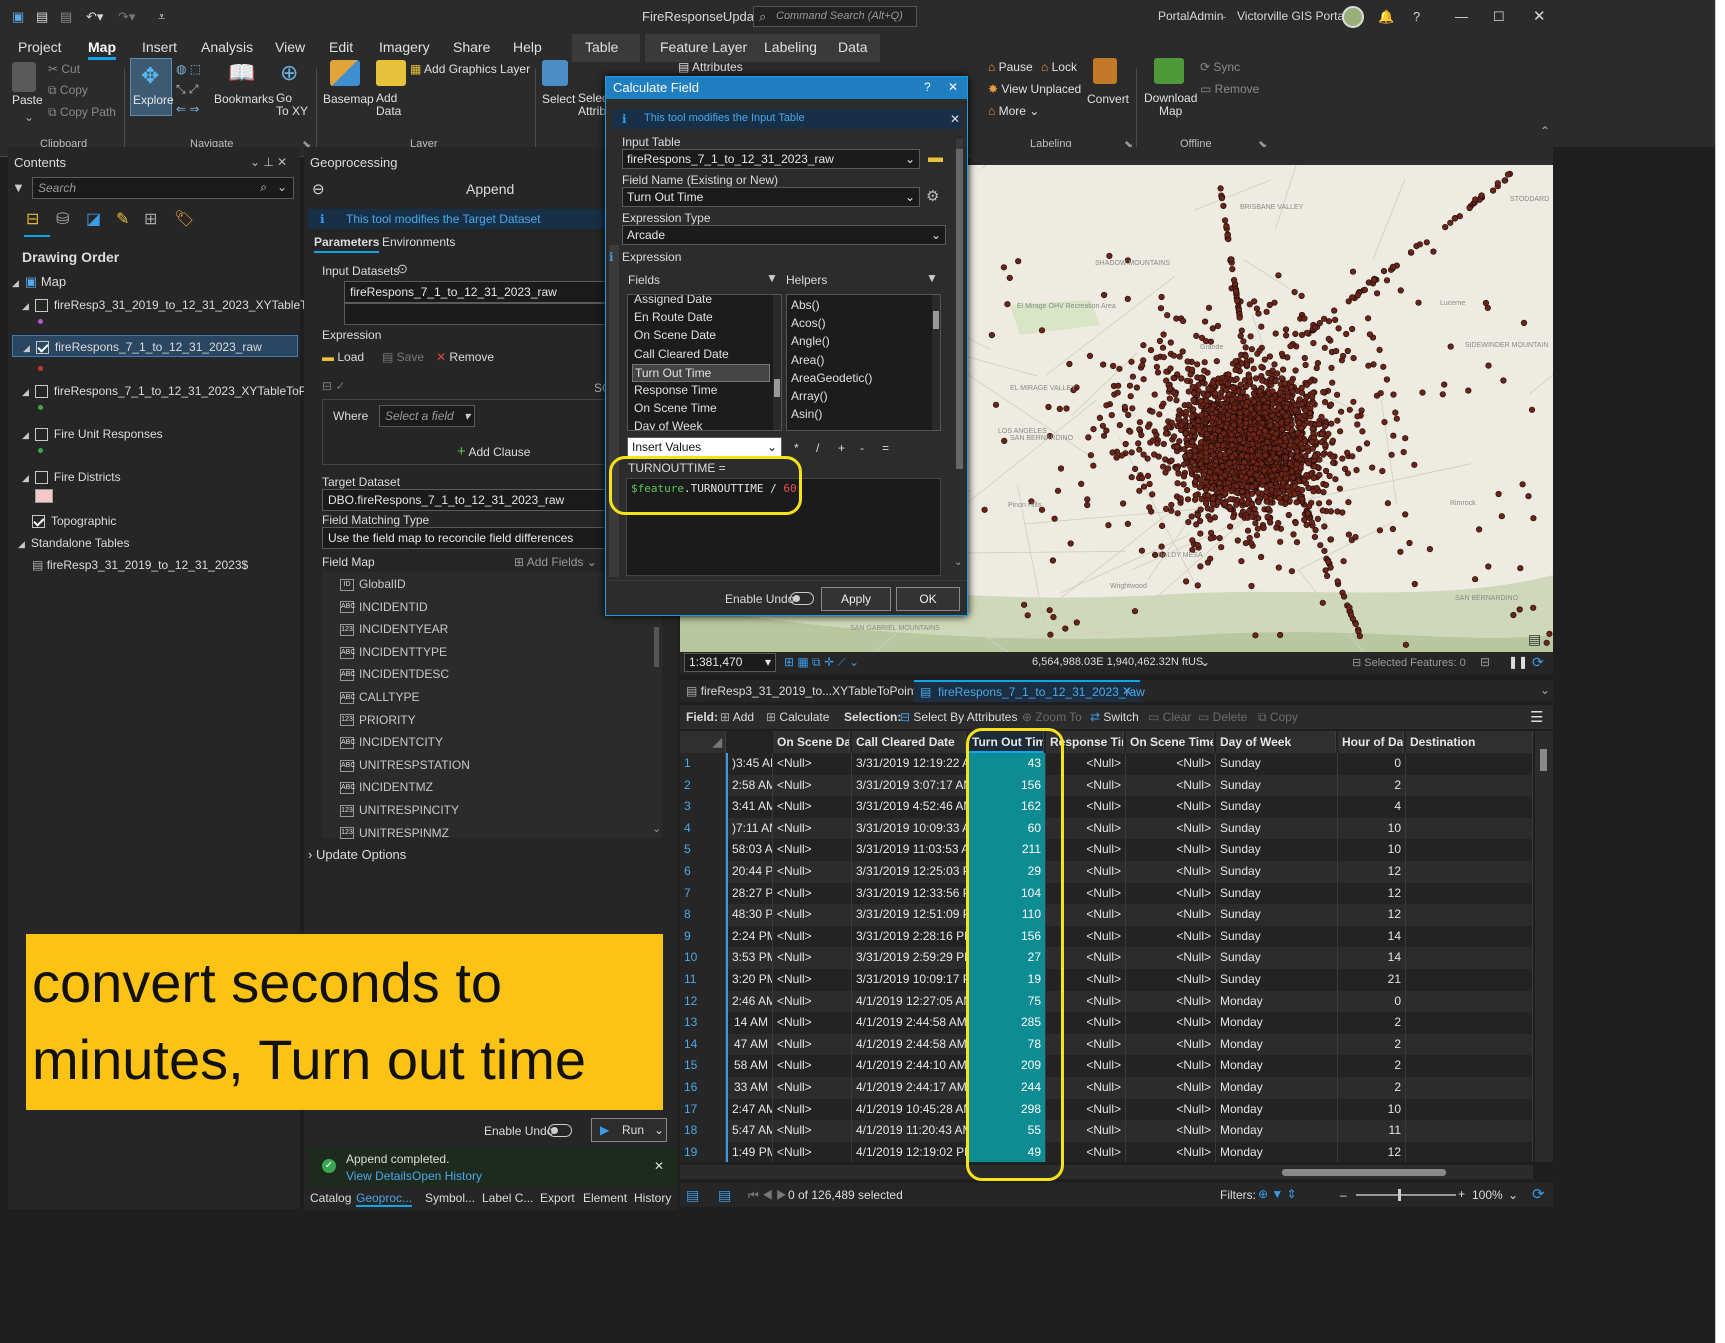 This screenshot has height=1343, width=1725. I want to click on save-icon: ▤, so click(42, 17).